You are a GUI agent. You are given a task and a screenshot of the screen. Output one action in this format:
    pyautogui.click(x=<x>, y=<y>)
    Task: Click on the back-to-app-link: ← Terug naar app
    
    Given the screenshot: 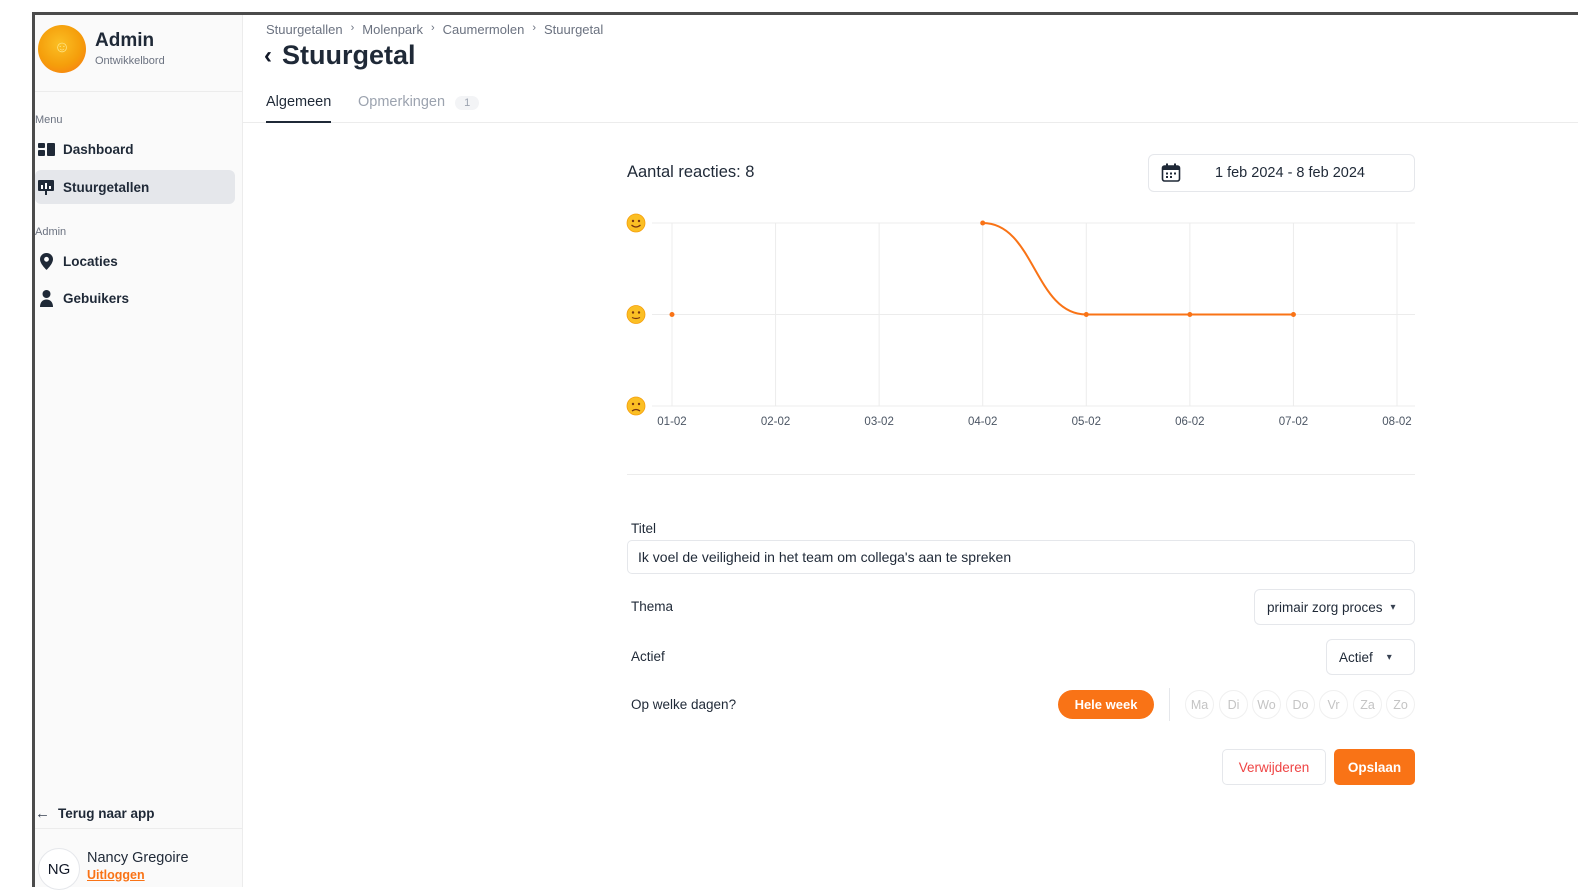 What is the action you would take?
    pyautogui.click(x=139, y=814)
    